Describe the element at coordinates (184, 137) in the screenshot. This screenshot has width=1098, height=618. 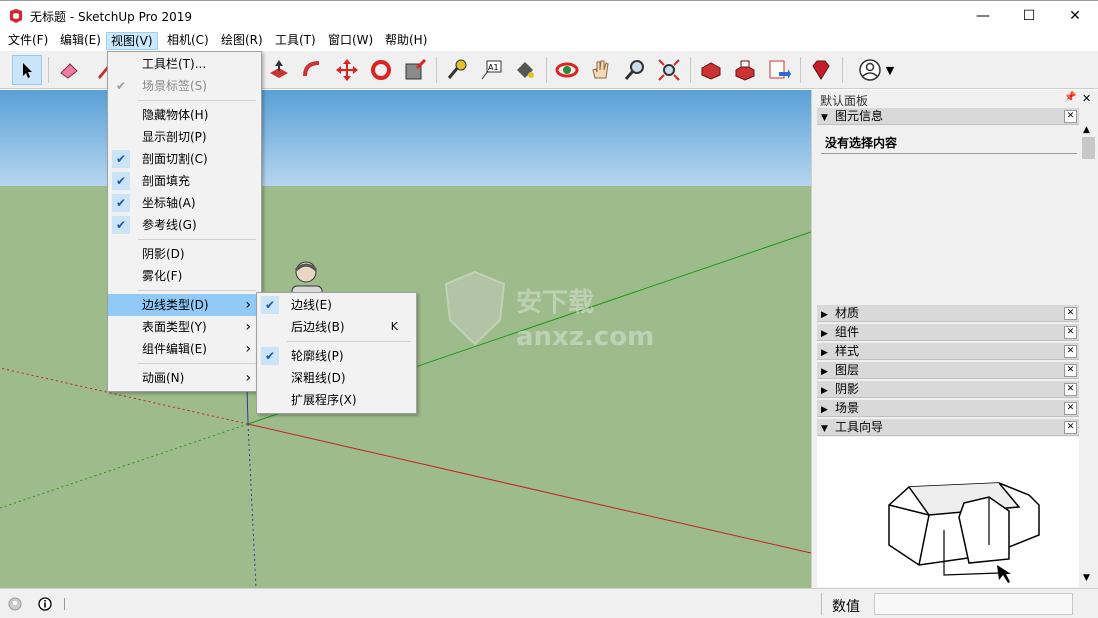
I see `view-menu-item-section-planes: 显示剖切(P)` at that location.